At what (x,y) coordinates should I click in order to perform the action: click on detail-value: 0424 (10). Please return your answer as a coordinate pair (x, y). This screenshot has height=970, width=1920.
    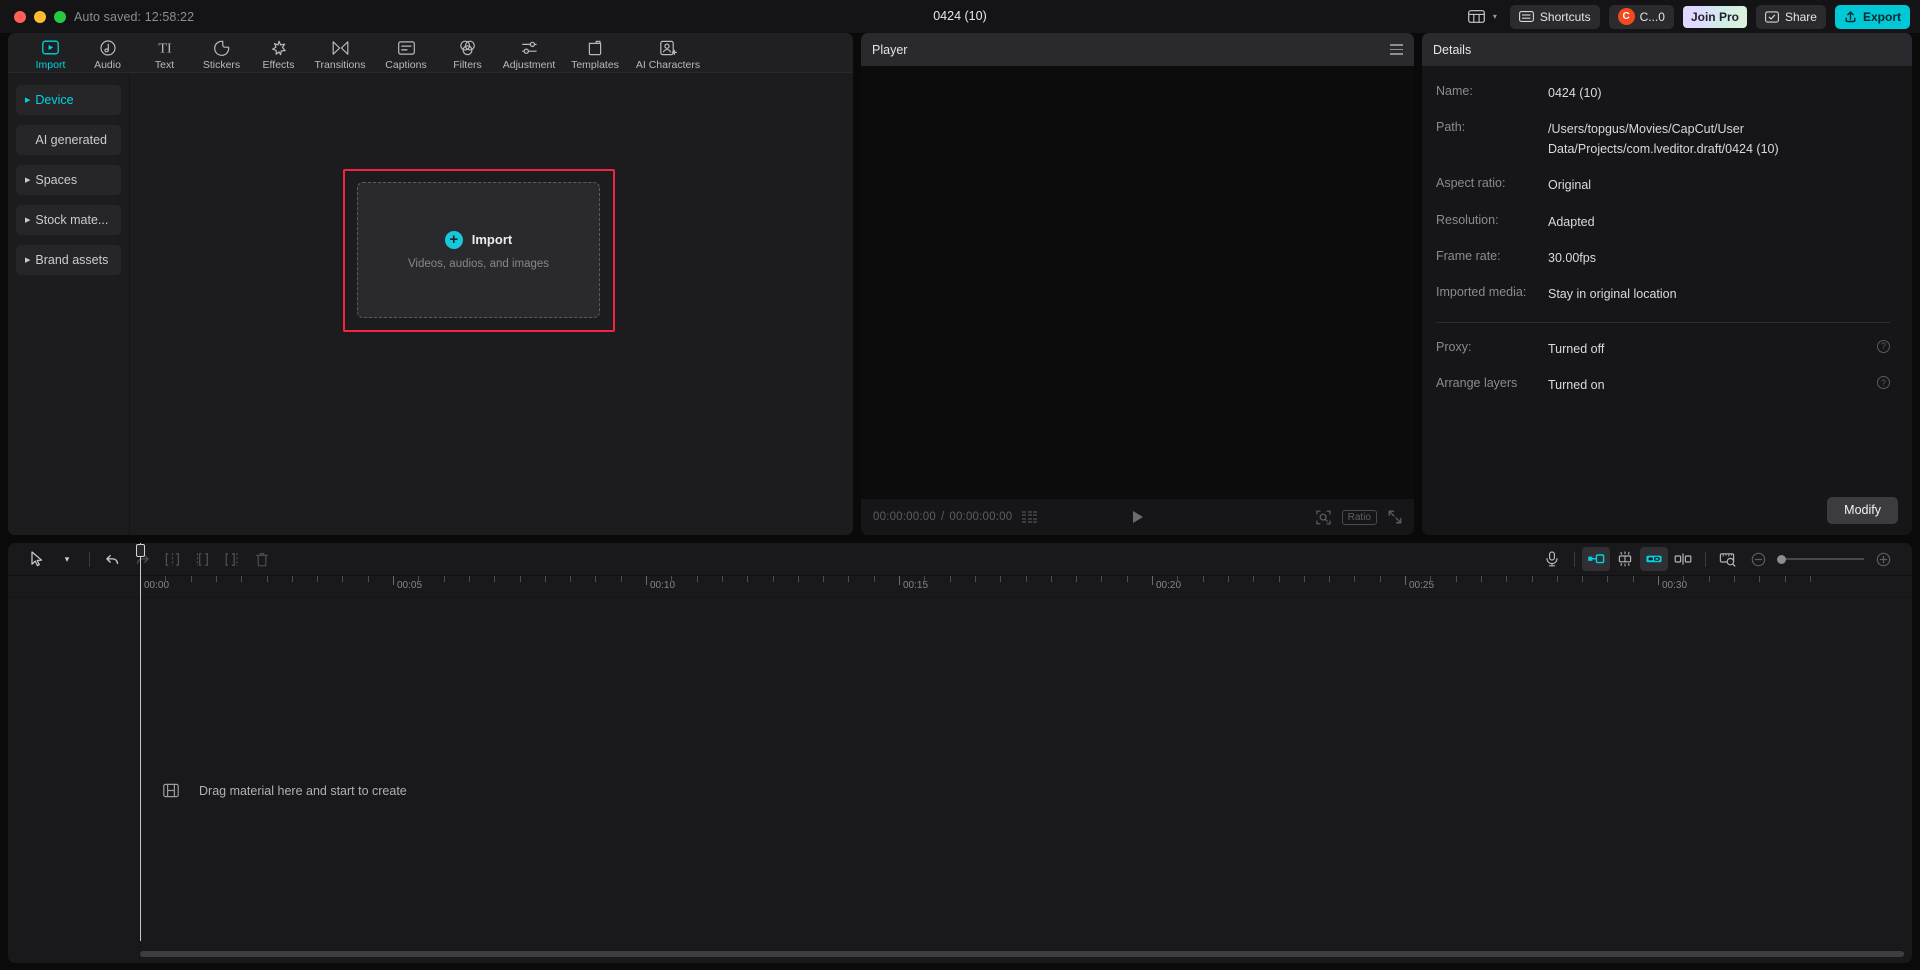
    Looking at the image, I should click on (1575, 93).